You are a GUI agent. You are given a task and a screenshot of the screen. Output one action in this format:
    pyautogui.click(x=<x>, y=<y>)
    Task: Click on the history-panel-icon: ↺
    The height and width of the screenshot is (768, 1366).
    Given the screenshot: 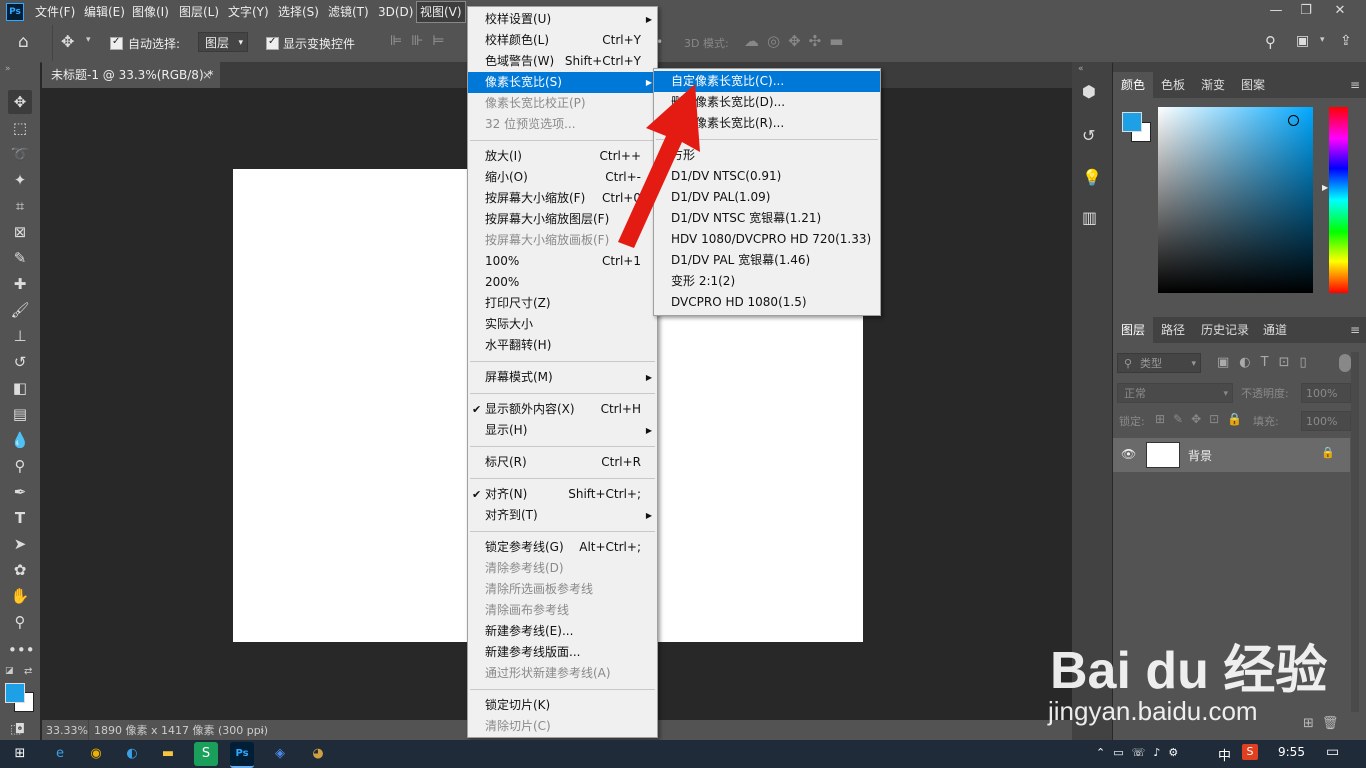 What is the action you would take?
    pyautogui.click(x=1088, y=135)
    